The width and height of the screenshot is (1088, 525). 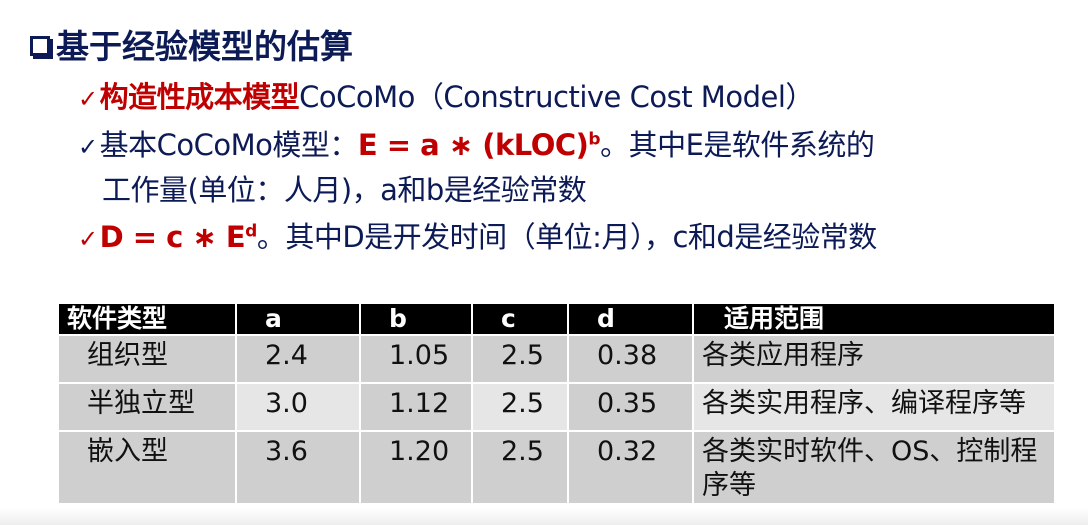 What do you see at coordinates (874, 467) in the screenshot?
I see `cell: 各类实时软件、OS、控制程序等` at bounding box center [874, 467].